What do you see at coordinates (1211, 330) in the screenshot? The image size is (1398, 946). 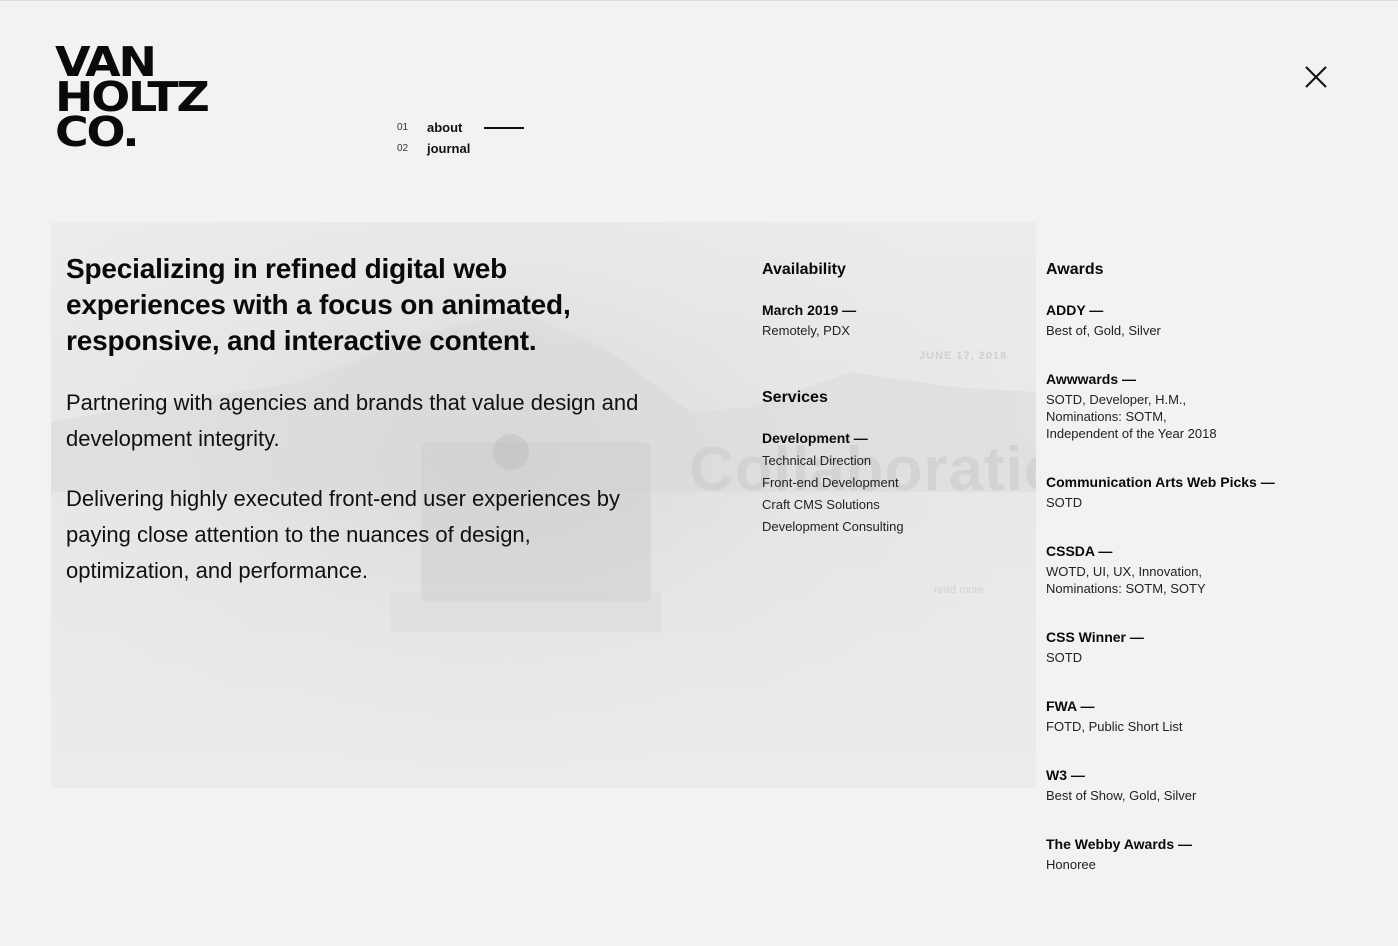 I see `award-details: Best of, Gold, Silver` at bounding box center [1211, 330].